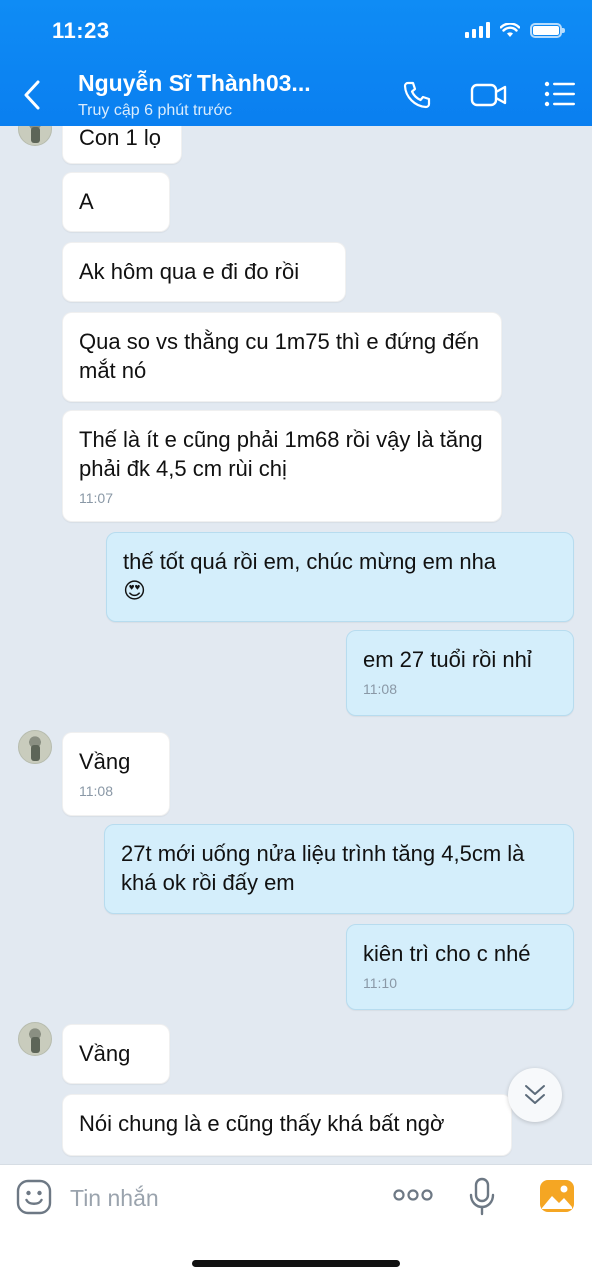 This screenshot has width=592, height=1281. Describe the element at coordinates (547, 30) in the screenshot. I see `battery-icon` at that location.